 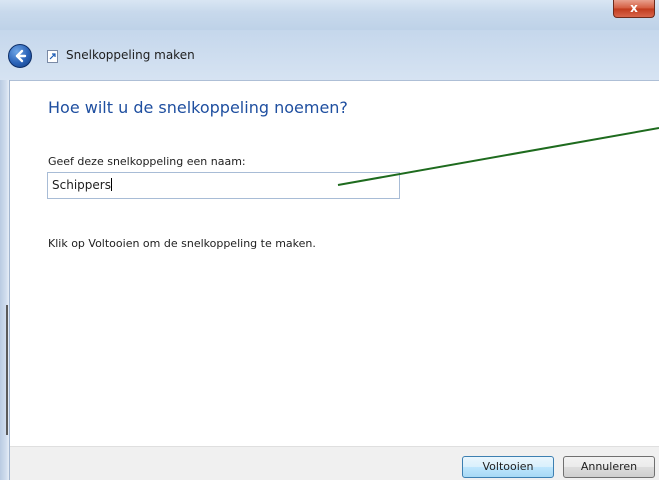 What do you see at coordinates (334, 463) in the screenshot?
I see `wizard-footer` at bounding box center [334, 463].